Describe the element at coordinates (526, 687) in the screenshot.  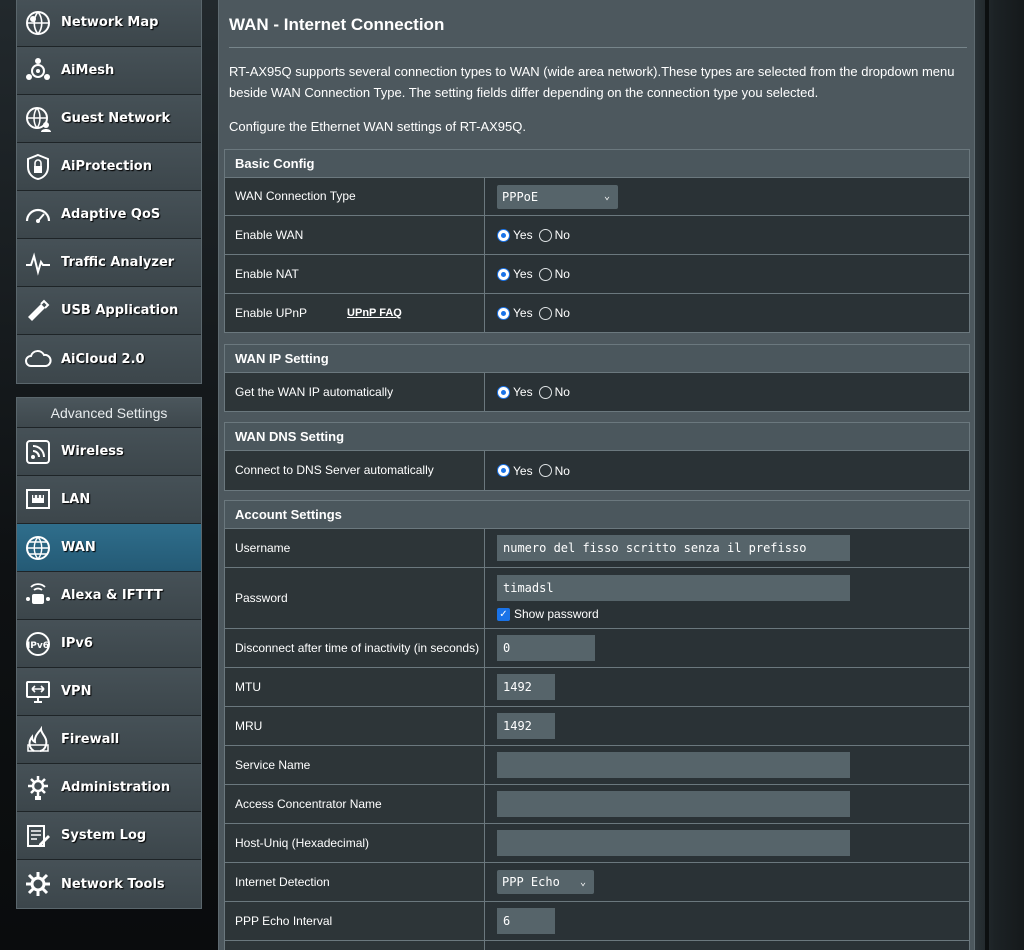
I see `mtu-input: 1492` at that location.